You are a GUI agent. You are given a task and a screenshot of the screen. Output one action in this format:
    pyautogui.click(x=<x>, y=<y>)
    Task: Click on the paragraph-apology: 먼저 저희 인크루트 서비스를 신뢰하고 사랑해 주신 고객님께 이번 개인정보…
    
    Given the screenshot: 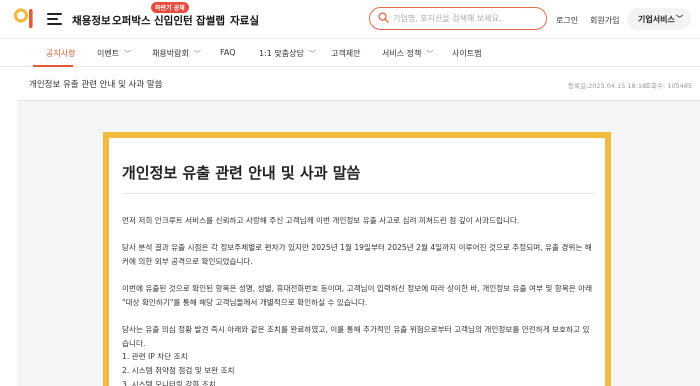 What is the action you would take?
    pyautogui.click(x=321, y=220)
    